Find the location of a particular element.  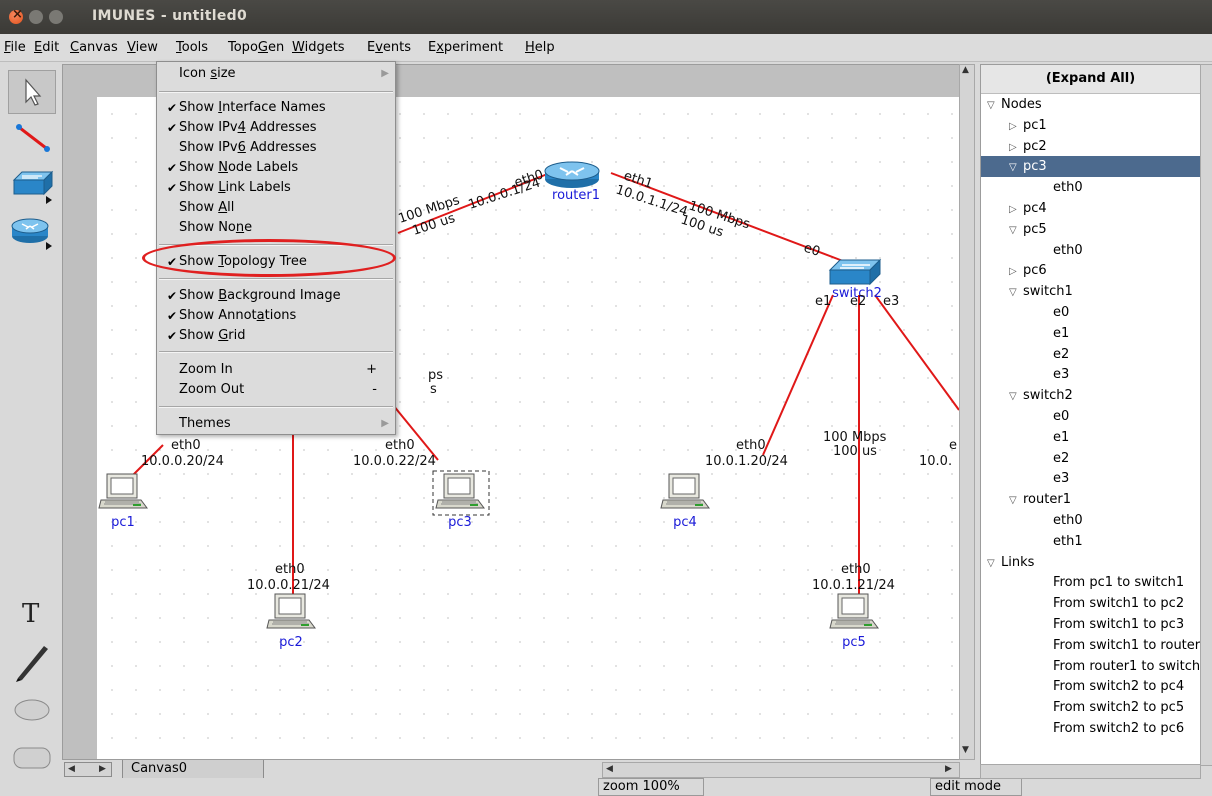

menu-tools: Tools is located at coordinates (192, 47).